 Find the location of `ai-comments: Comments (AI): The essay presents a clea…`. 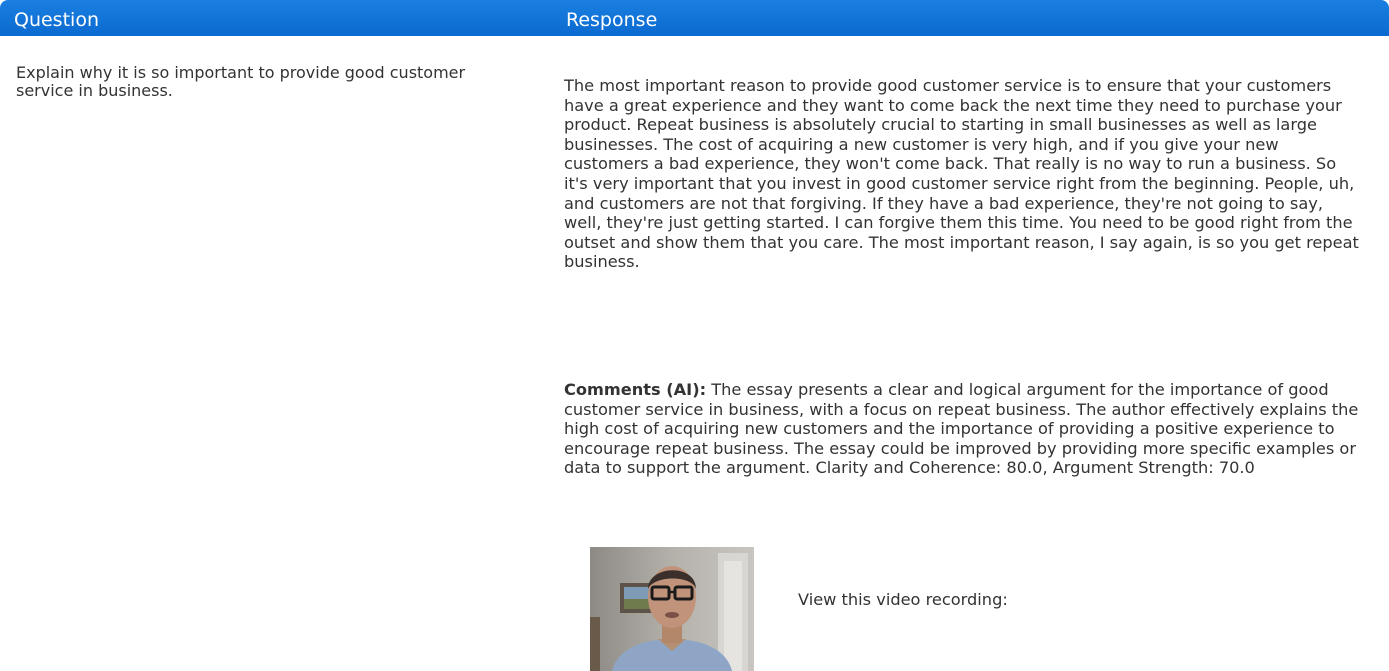

ai-comments: Comments (AI): The essay presents a clea… is located at coordinates (964, 429).